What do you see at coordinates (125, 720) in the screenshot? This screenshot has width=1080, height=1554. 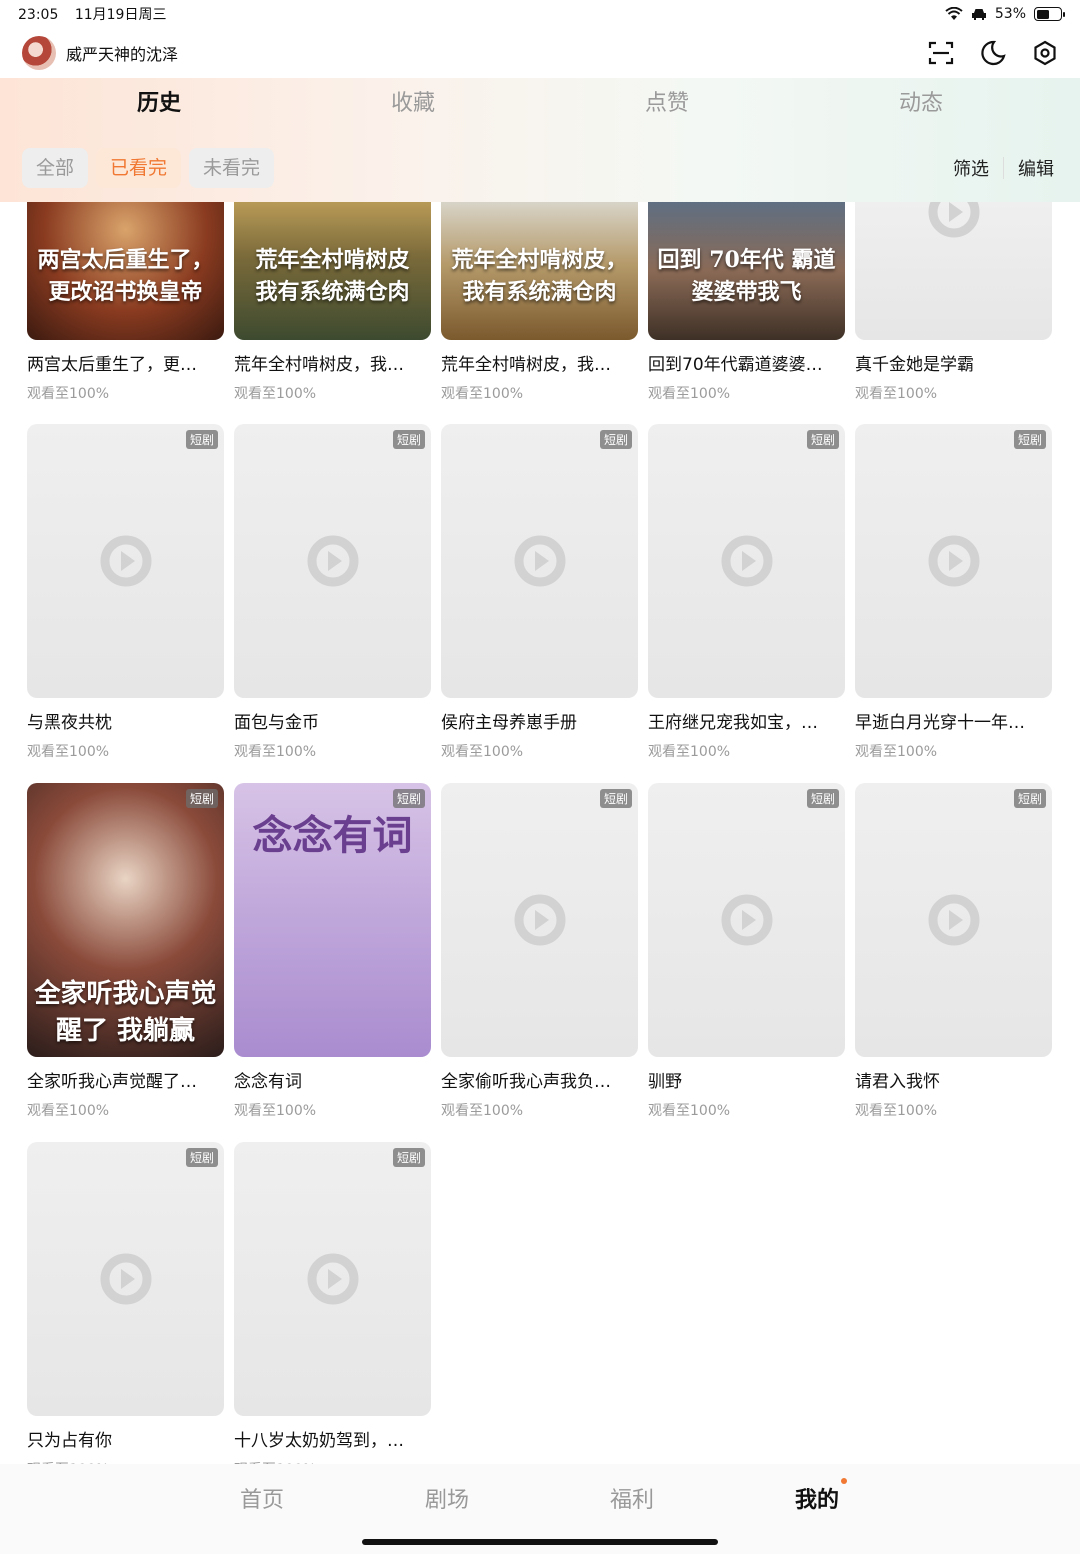 I see `drama-title: 与黑夜共枕` at bounding box center [125, 720].